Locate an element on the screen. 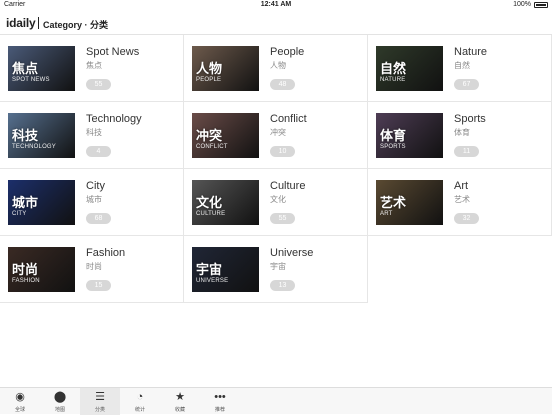 This screenshot has width=552, height=415. category-thumbnail: 文化 CULTURE is located at coordinates (225, 202).